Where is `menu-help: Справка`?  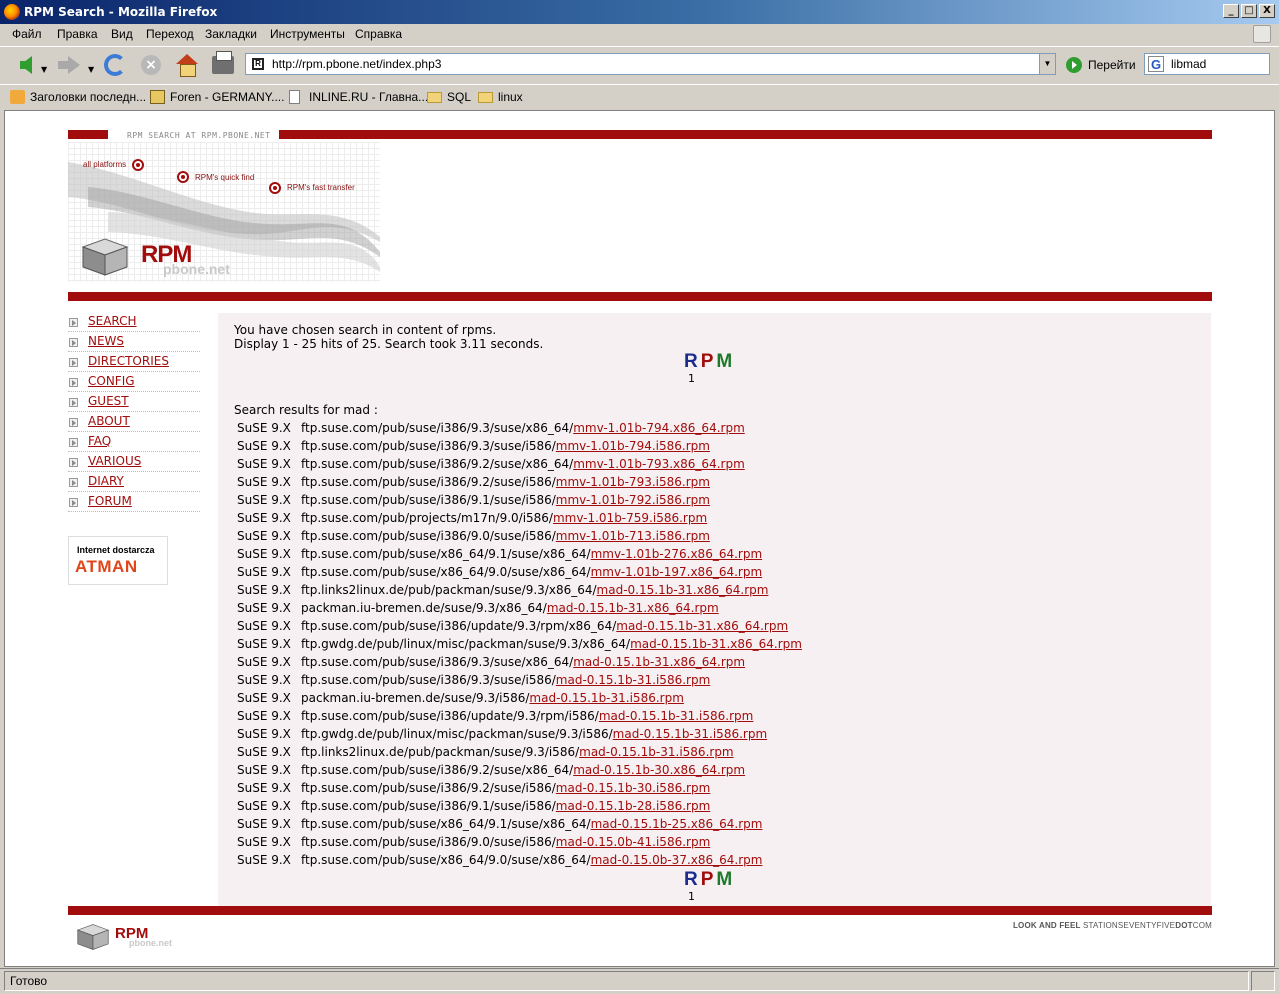 menu-help: Справка is located at coordinates (378, 34).